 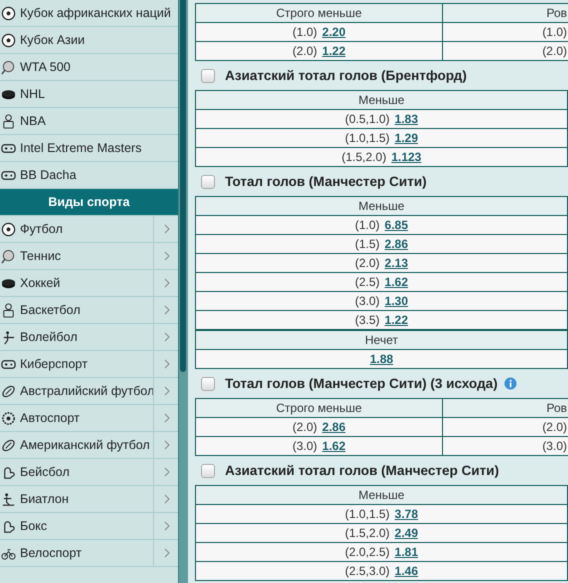 What do you see at coordinates (367, 282) in the screenshot?
I see `line-value: (2.5)` at bounding box center [367, 282].